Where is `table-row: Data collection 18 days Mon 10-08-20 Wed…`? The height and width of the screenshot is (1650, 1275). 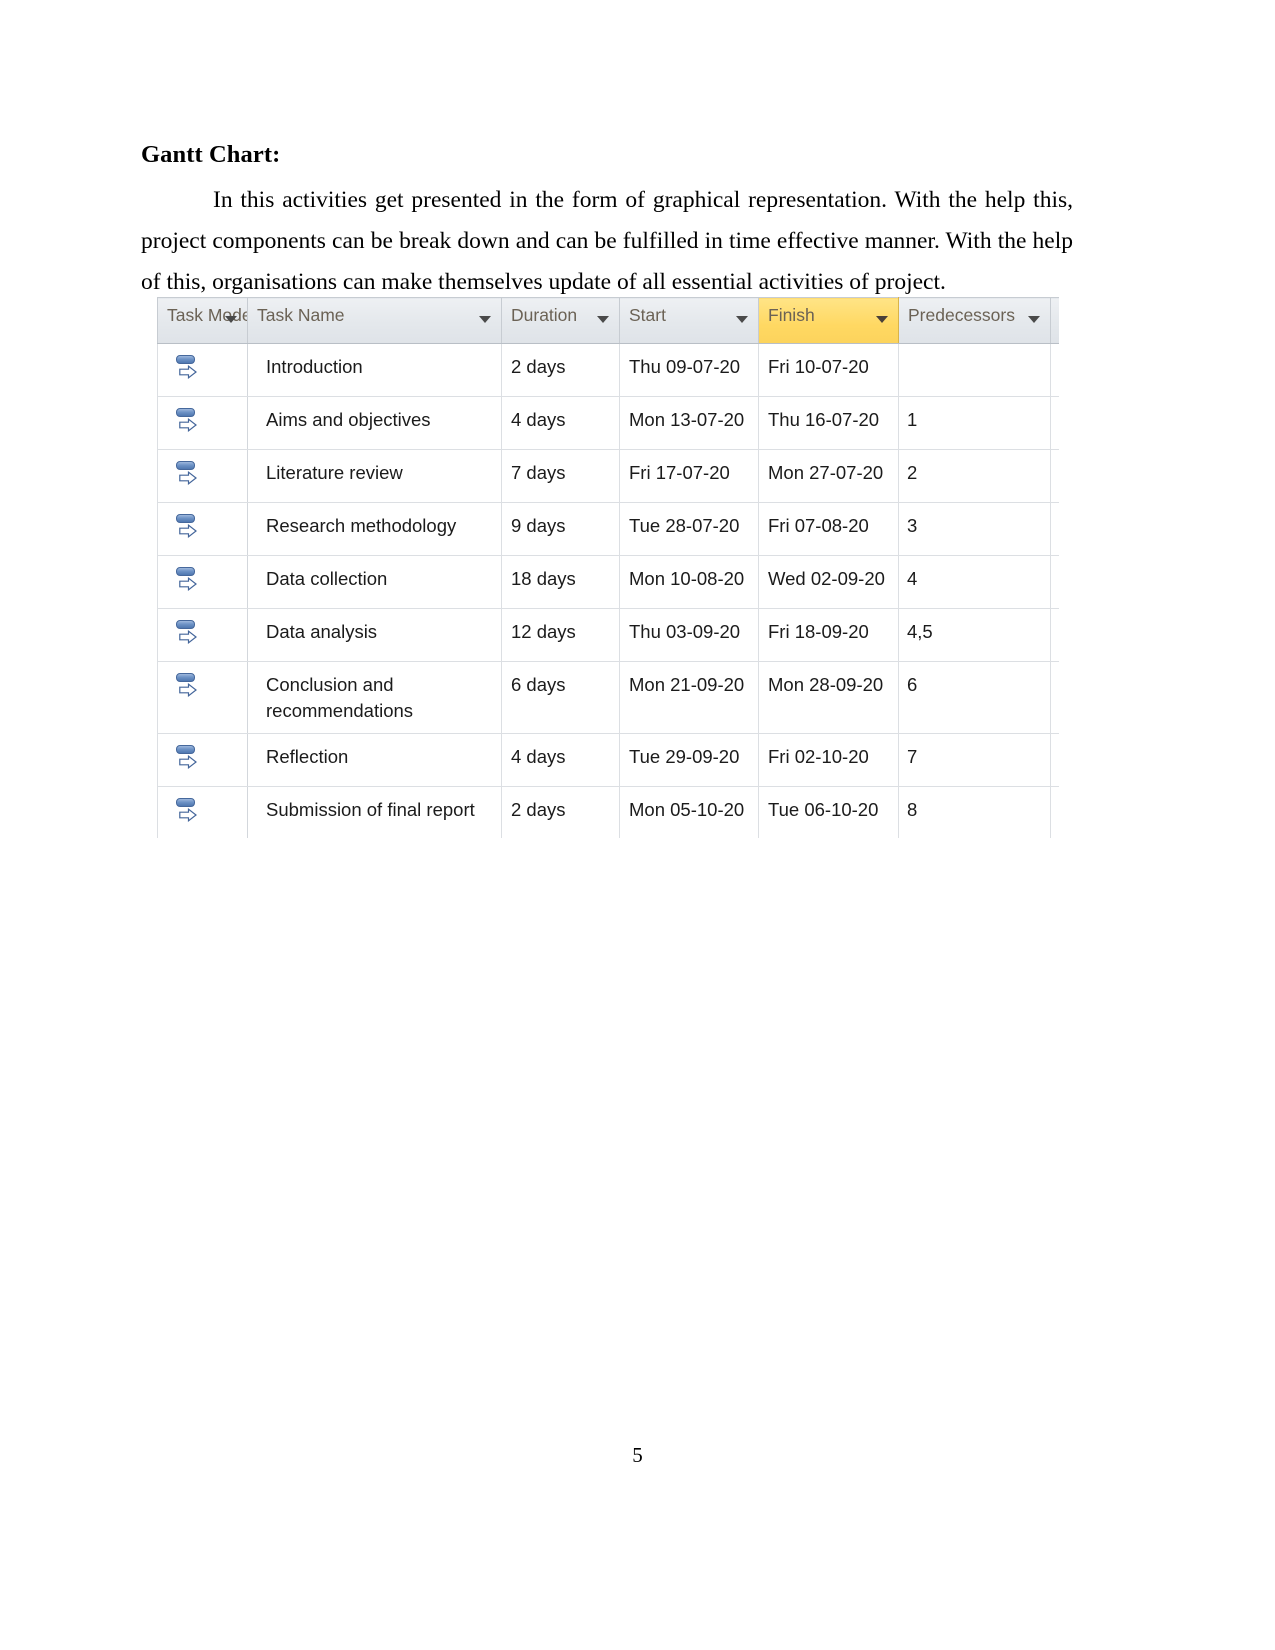
table-row: Data collection 18 days Mon 10-08-20 Wed… is located at coordinates (608, 582).